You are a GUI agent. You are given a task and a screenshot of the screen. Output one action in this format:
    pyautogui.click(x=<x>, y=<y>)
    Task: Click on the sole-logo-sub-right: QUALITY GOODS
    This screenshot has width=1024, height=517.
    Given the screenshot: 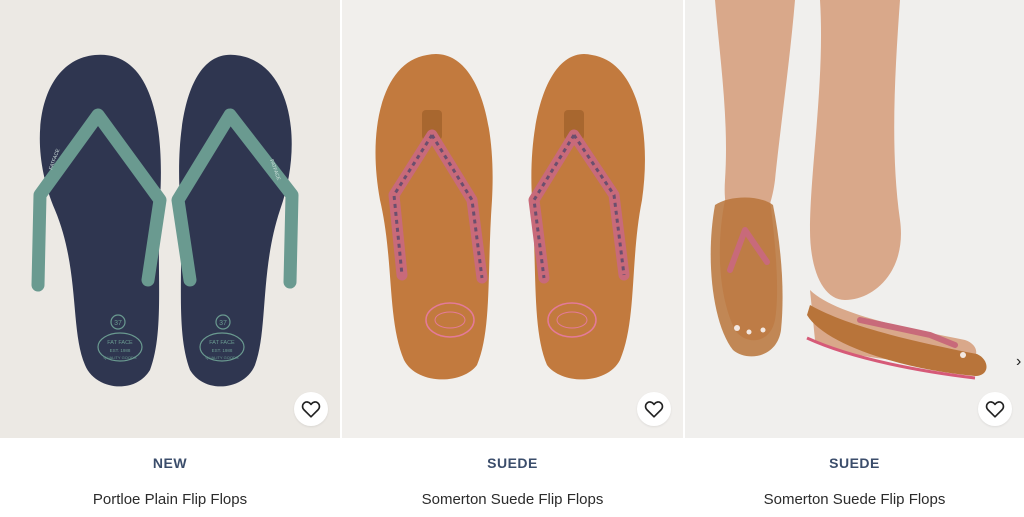 What is the action you would take?
    pyautogui.click(x=221, y=357)
    